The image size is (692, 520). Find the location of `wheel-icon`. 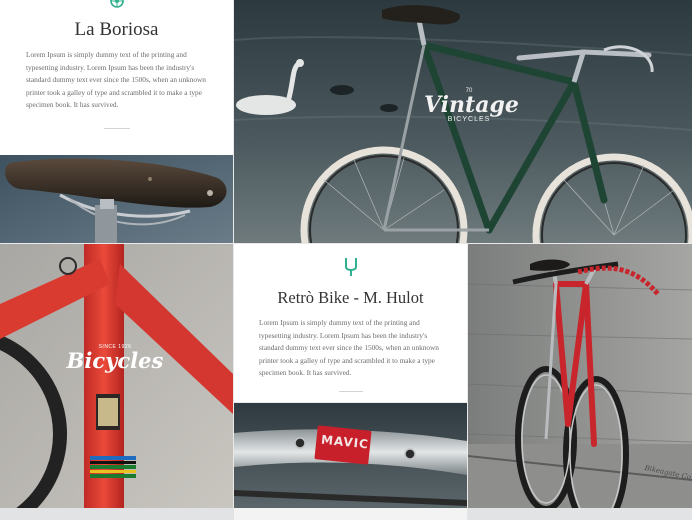

wheel-icon is located at coordinates (117, 4).